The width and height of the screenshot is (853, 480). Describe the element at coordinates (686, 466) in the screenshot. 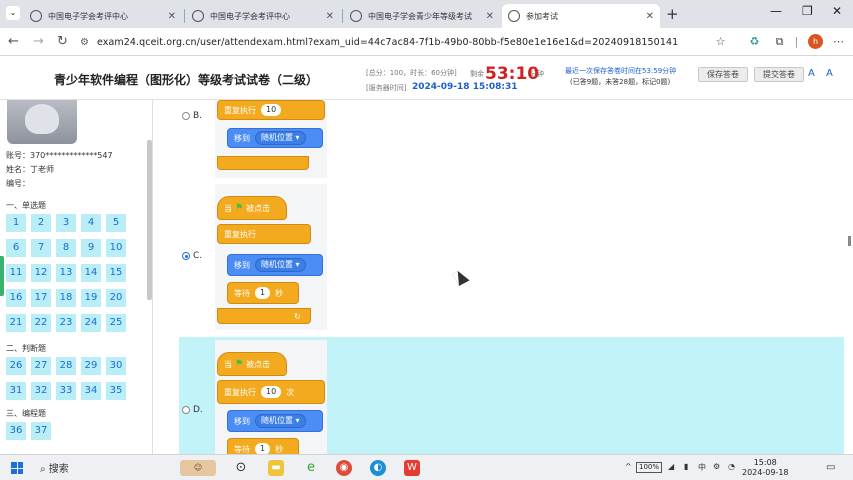

I see `mic-icon: ▮` at that location.